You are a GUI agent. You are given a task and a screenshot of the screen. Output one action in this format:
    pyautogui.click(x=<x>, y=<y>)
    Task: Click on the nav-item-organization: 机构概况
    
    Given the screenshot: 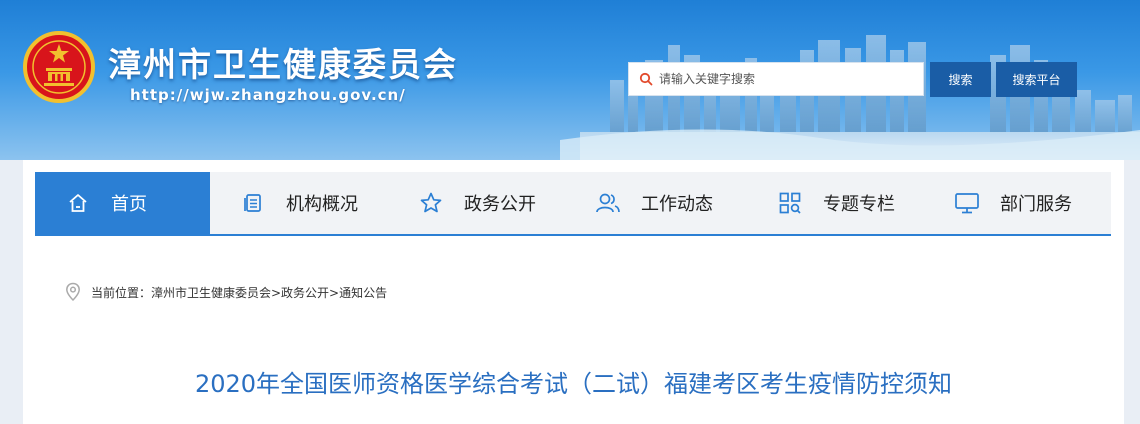 What is the action you would take?
    pyautogui.click(x=299, y=203)
    